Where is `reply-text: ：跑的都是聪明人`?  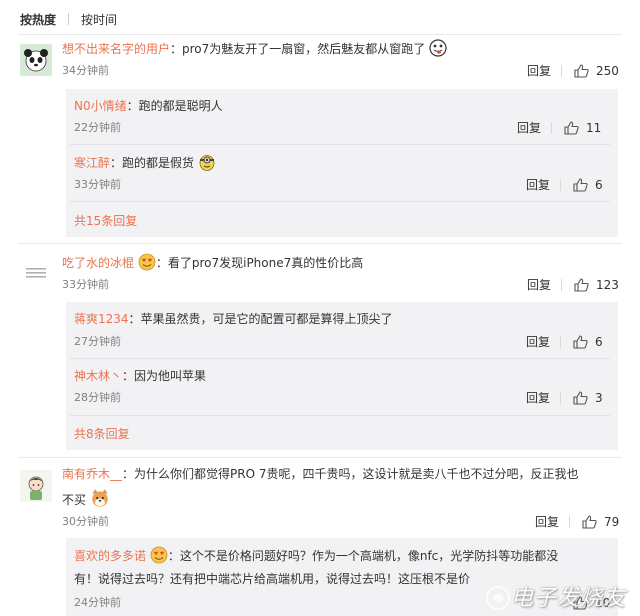
reply-text: ：跑的都是聪明人 is located at coordinates (174, 106).